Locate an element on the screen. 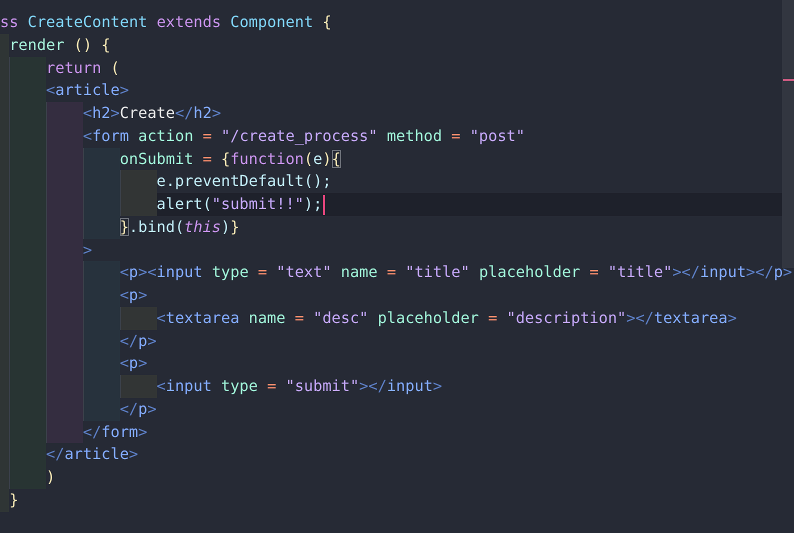 The height and width of the screenshot is (533, 794). code-line: </form> is located at coordinates (115, 431).